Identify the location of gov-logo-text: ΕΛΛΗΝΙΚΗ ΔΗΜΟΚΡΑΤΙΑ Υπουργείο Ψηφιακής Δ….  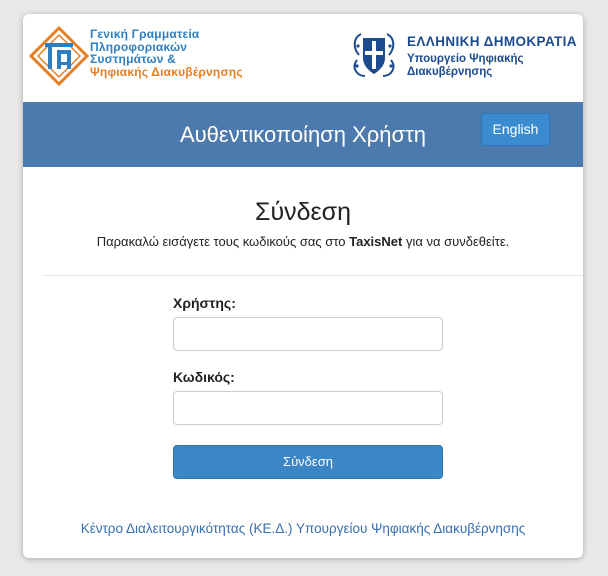
(492, 56).